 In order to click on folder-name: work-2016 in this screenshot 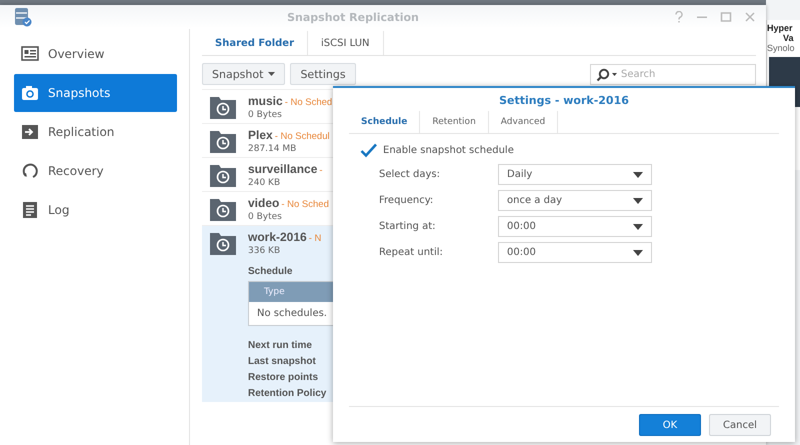, I will do `click(277, 237)`.